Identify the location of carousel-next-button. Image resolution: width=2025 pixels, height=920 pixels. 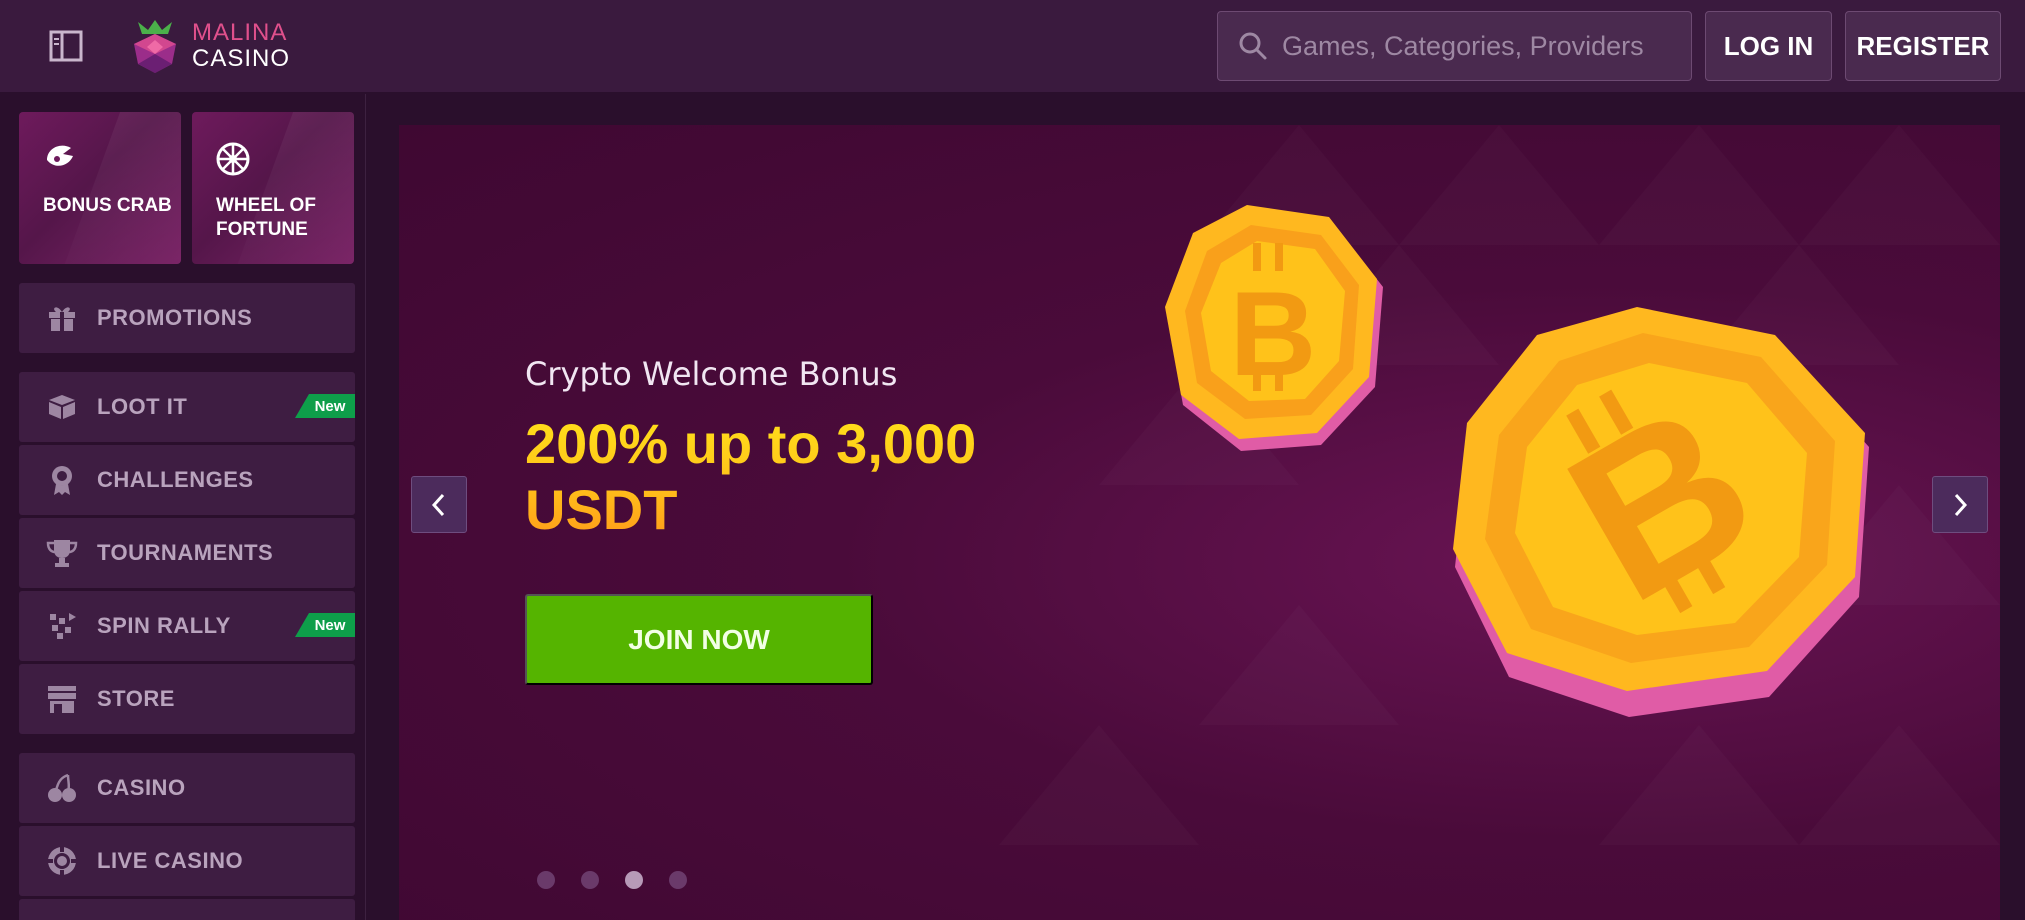
(1960, 504).